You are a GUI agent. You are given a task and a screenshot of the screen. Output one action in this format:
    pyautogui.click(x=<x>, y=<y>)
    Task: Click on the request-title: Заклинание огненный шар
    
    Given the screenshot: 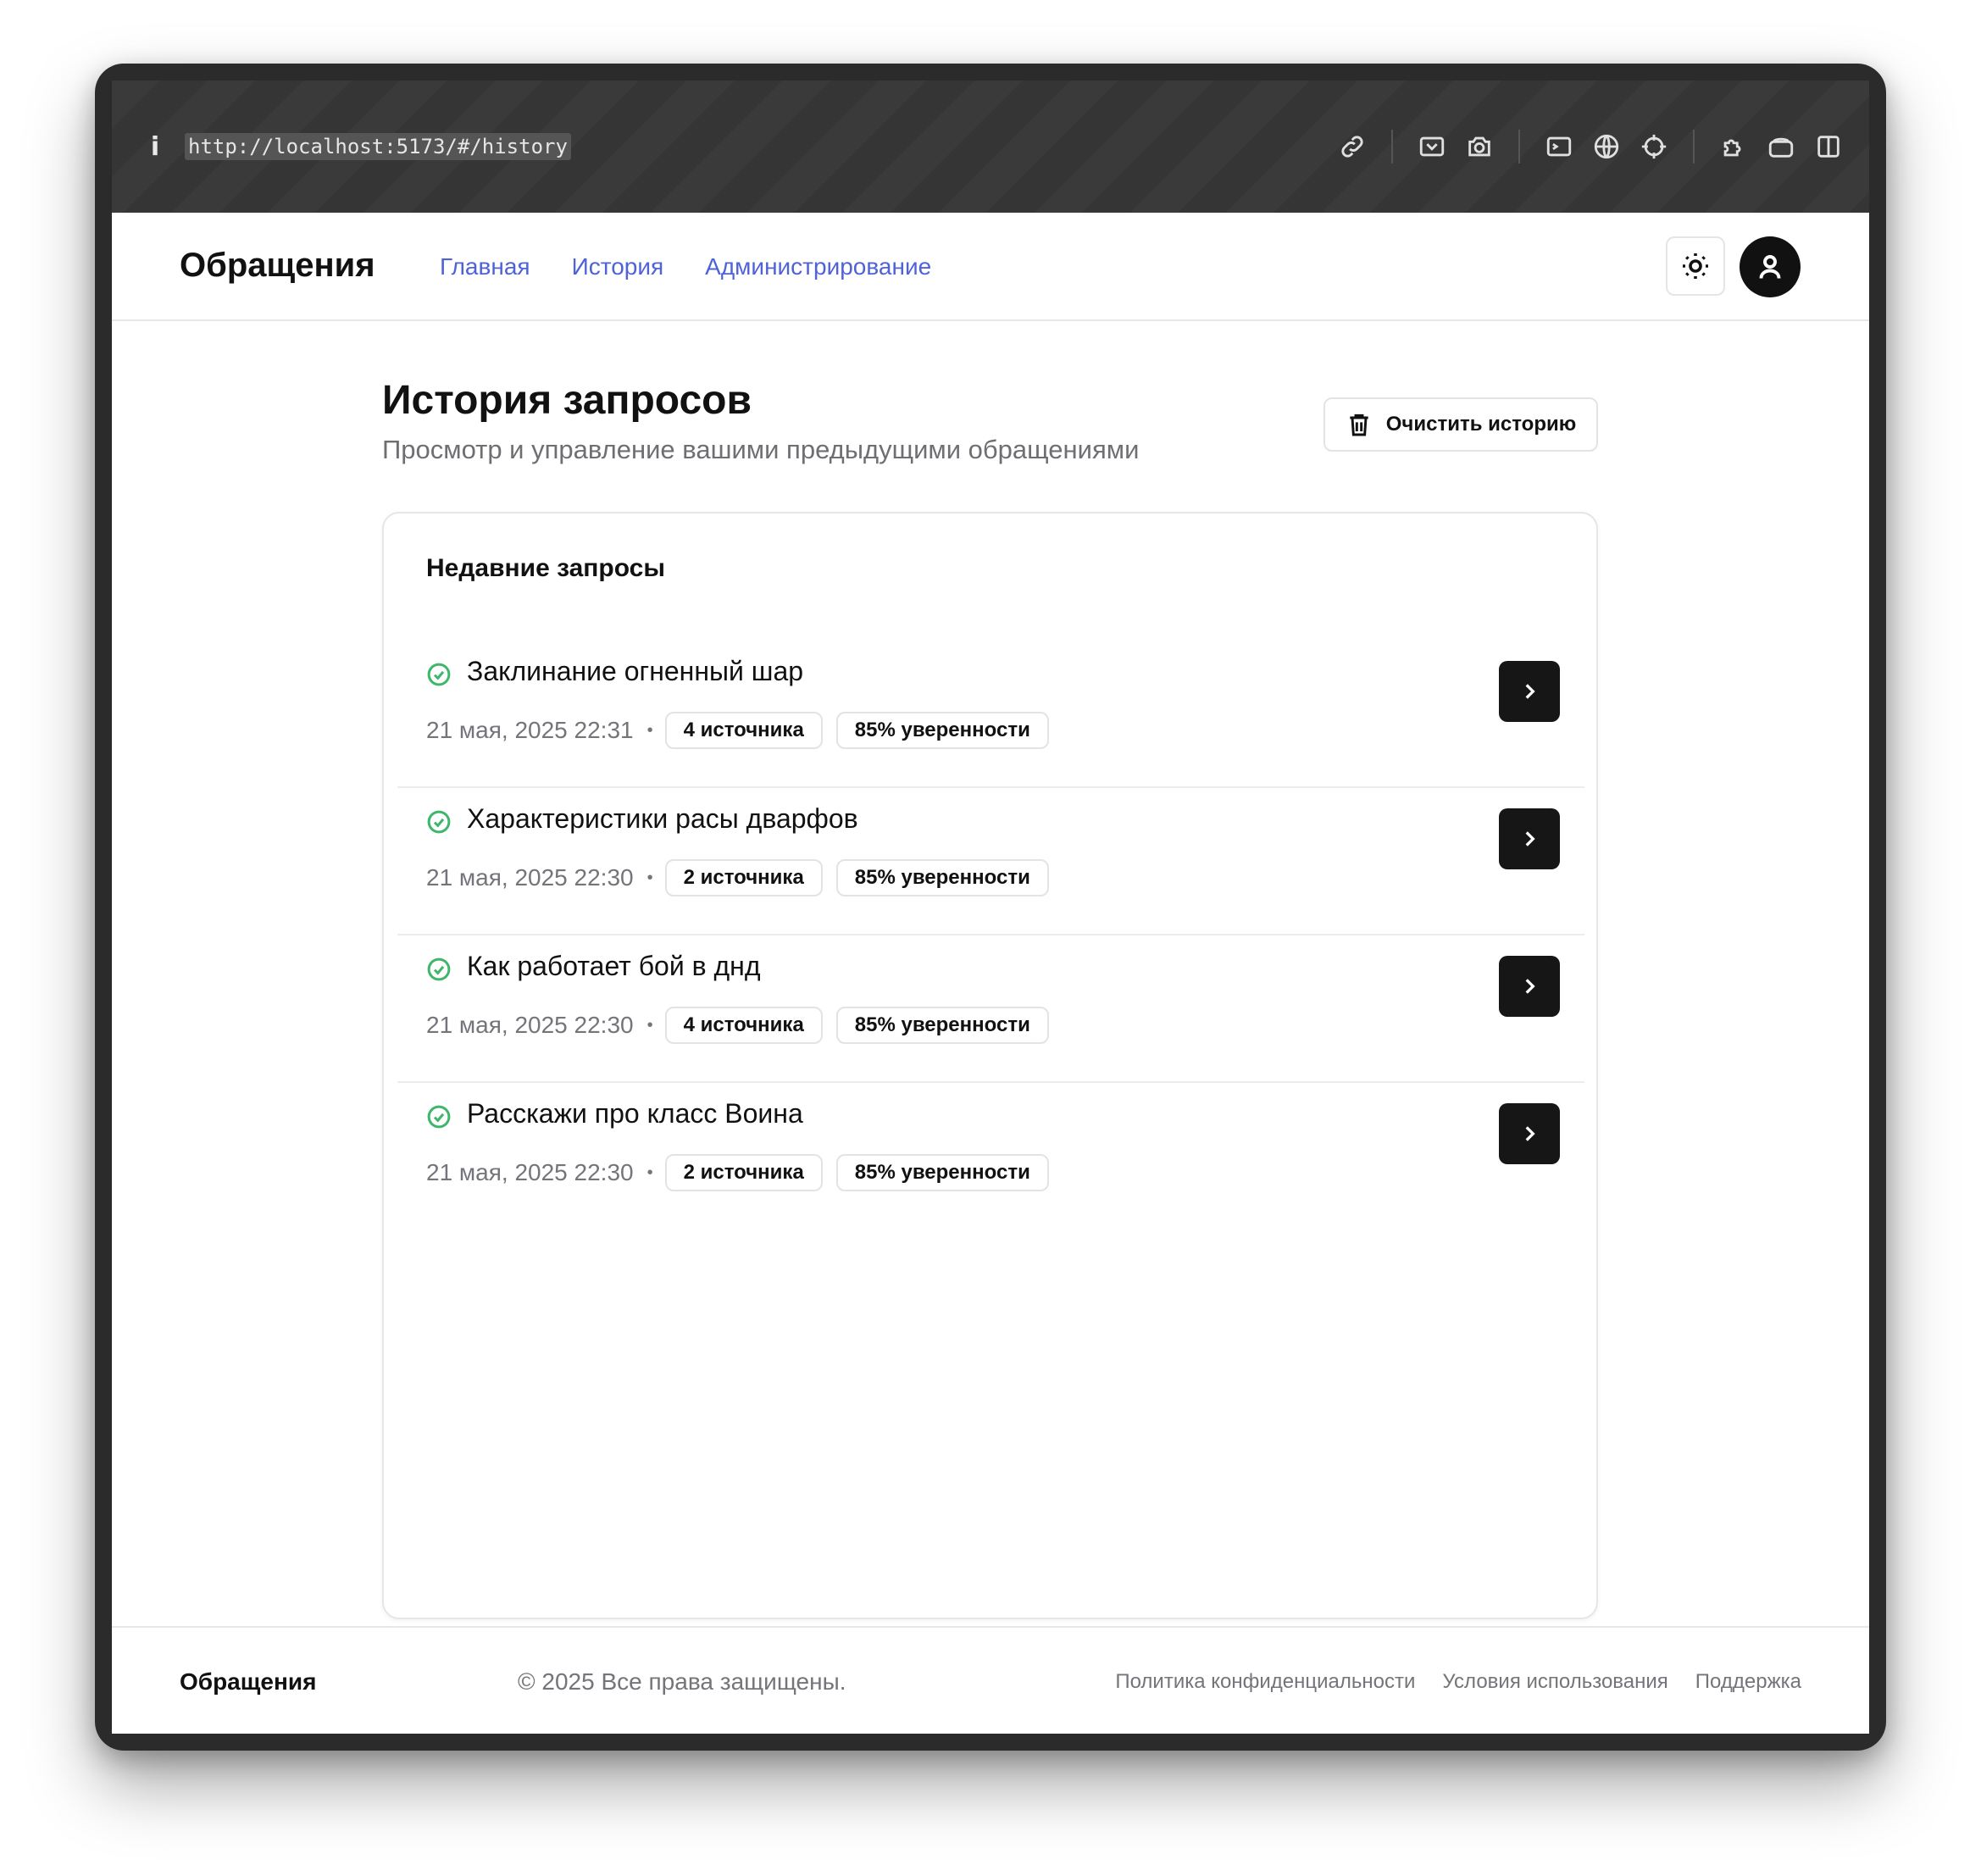 What is the action you would take?
    pyautogui.click(x=635, y=671)
    